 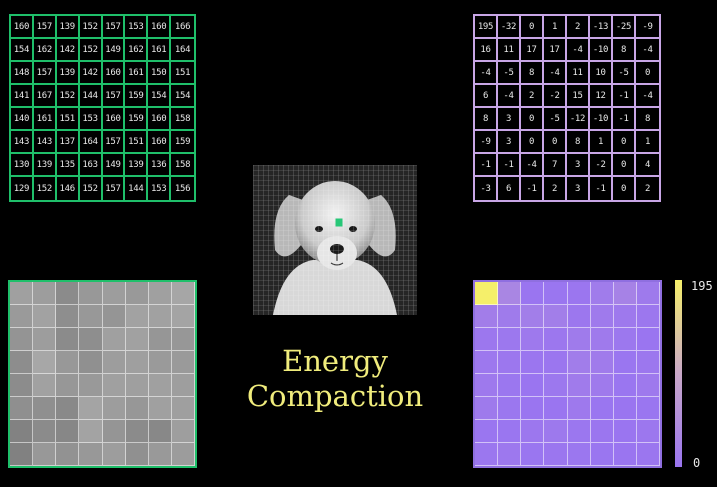 I want to click on value-cell: 140, so click(x=22, y=119).